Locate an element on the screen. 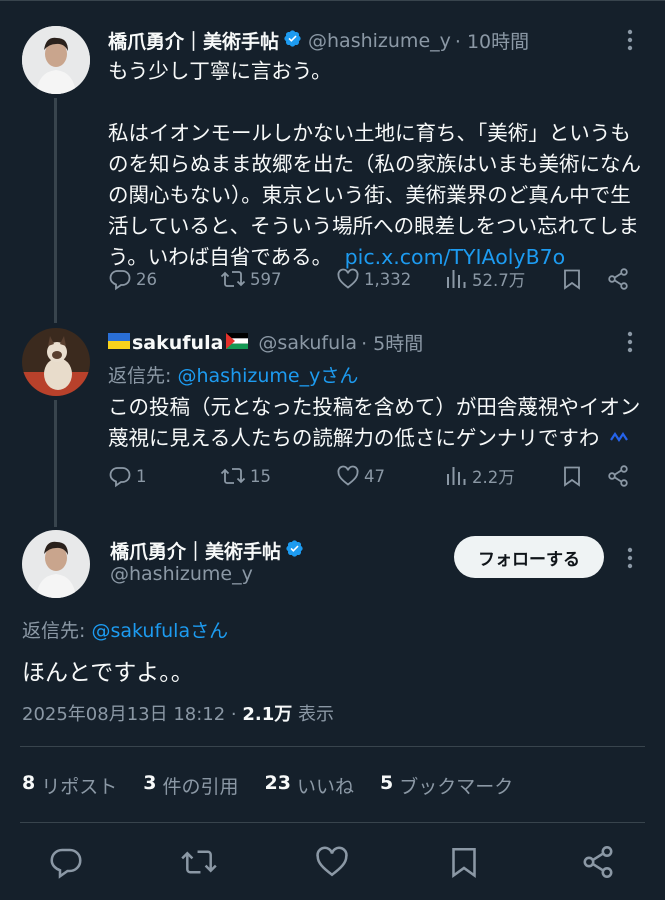 This screenshot has width=665, height=900. main-handle: @hashizume_y is located at coordinates (181, 574).